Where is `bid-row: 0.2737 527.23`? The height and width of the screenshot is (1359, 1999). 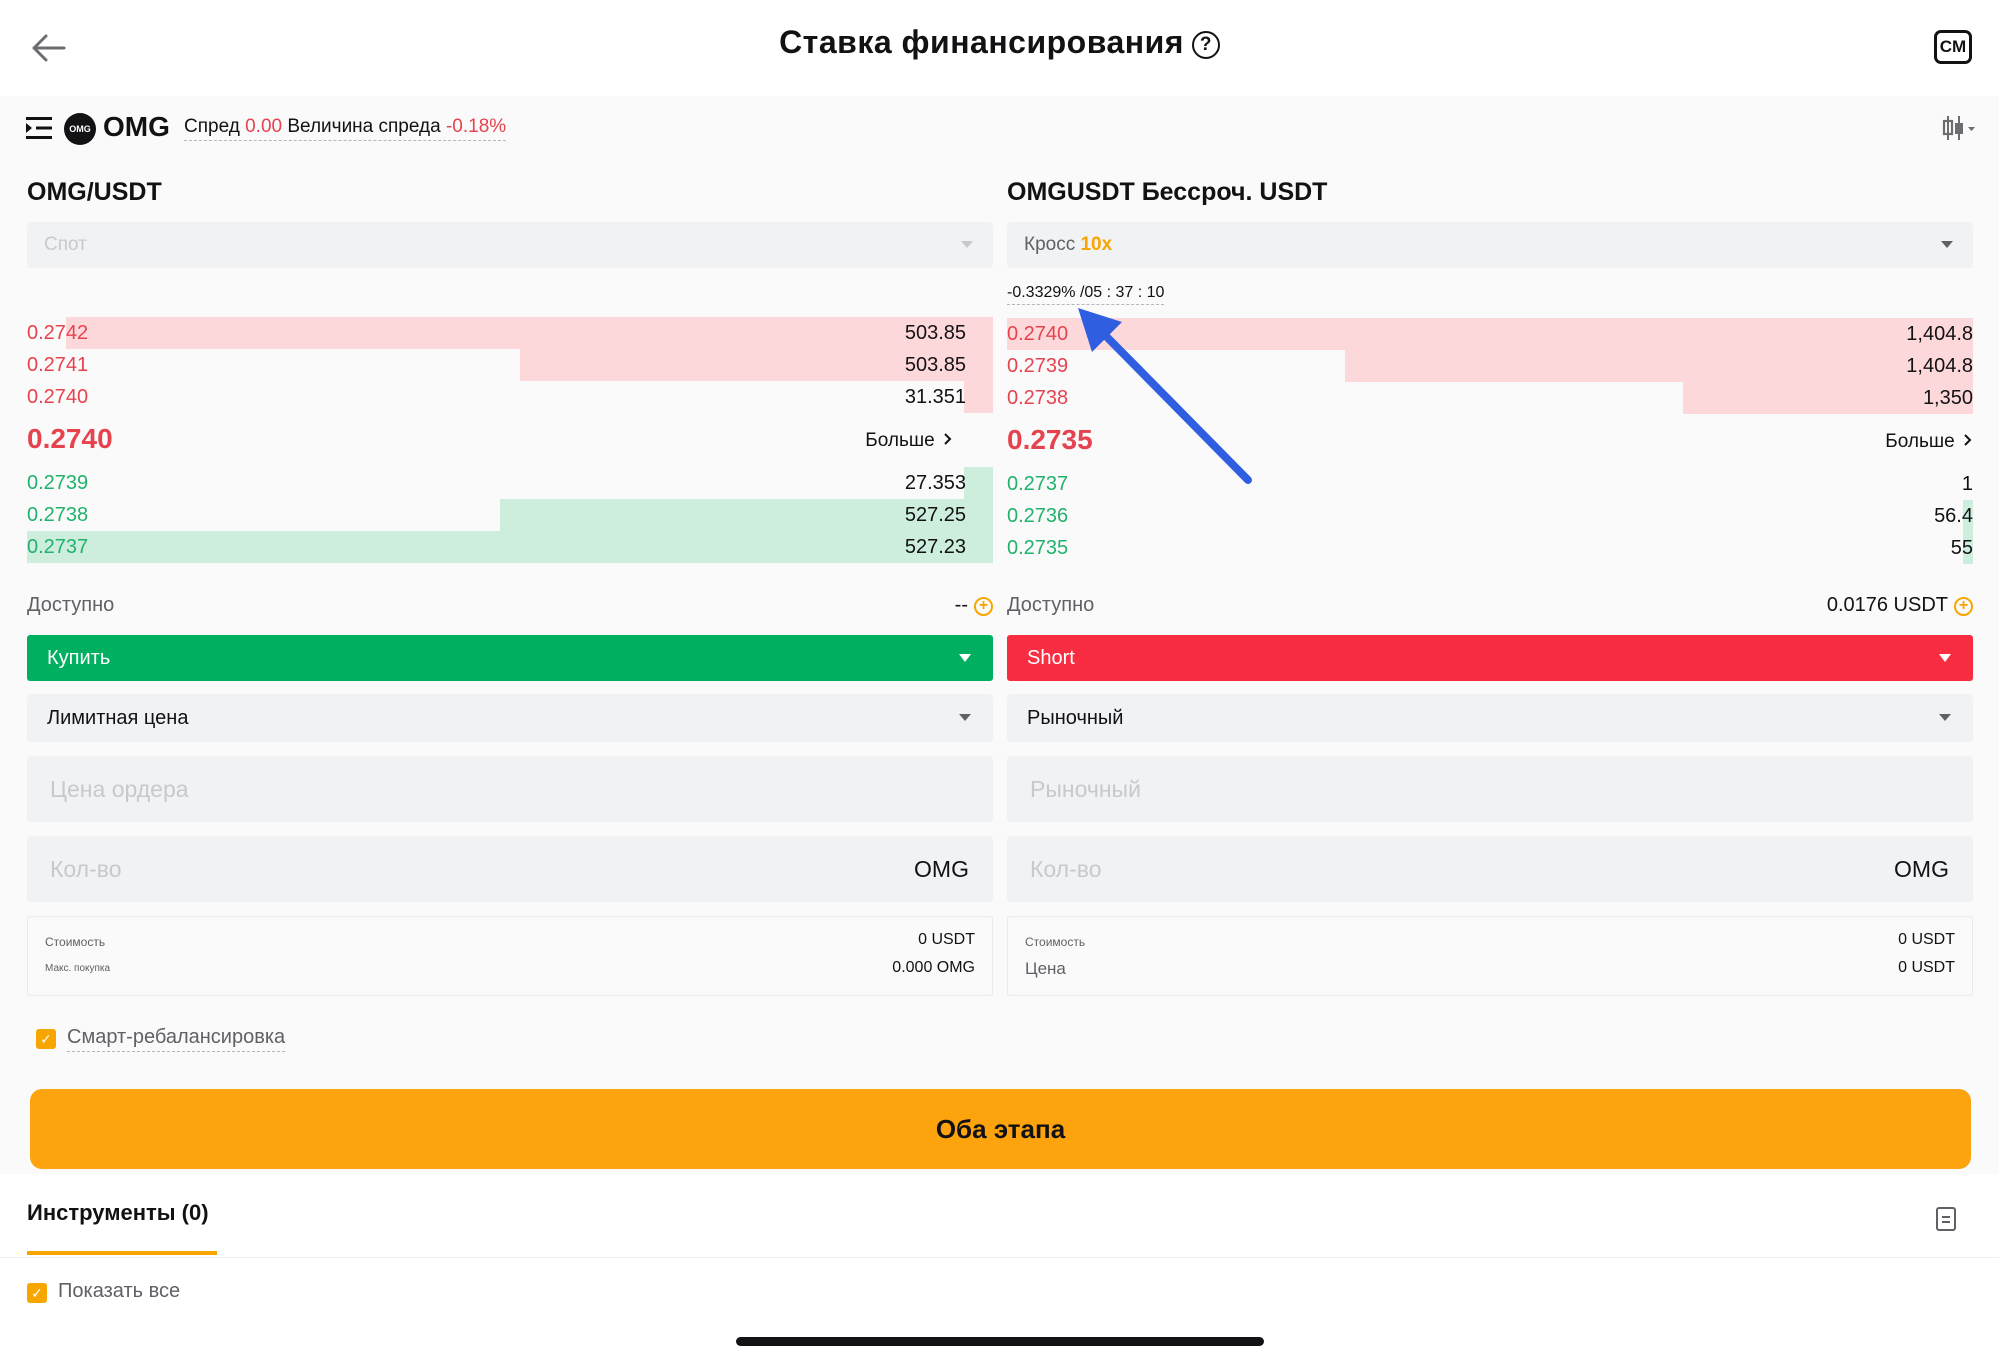
bid-row: 0.2737 527.23 is located at coordinates (510, 547).